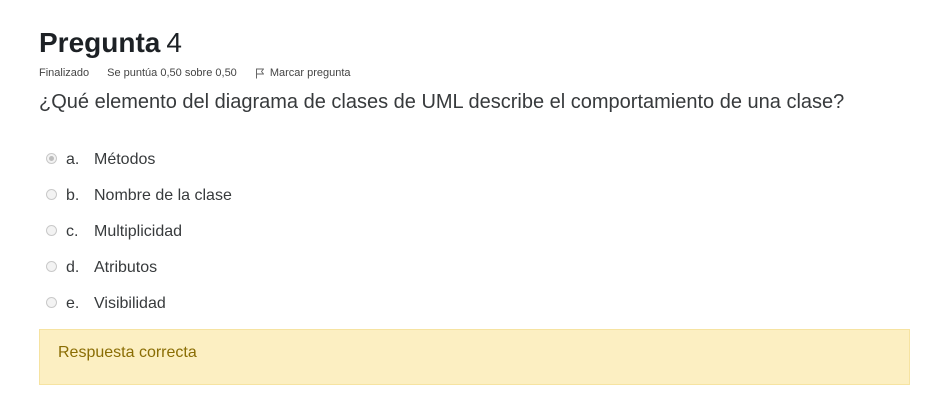 The image size is (933, 412). Describe the element at coordinates (73, 267) in the screenshot. I see `answer-letter: d.` at that location.